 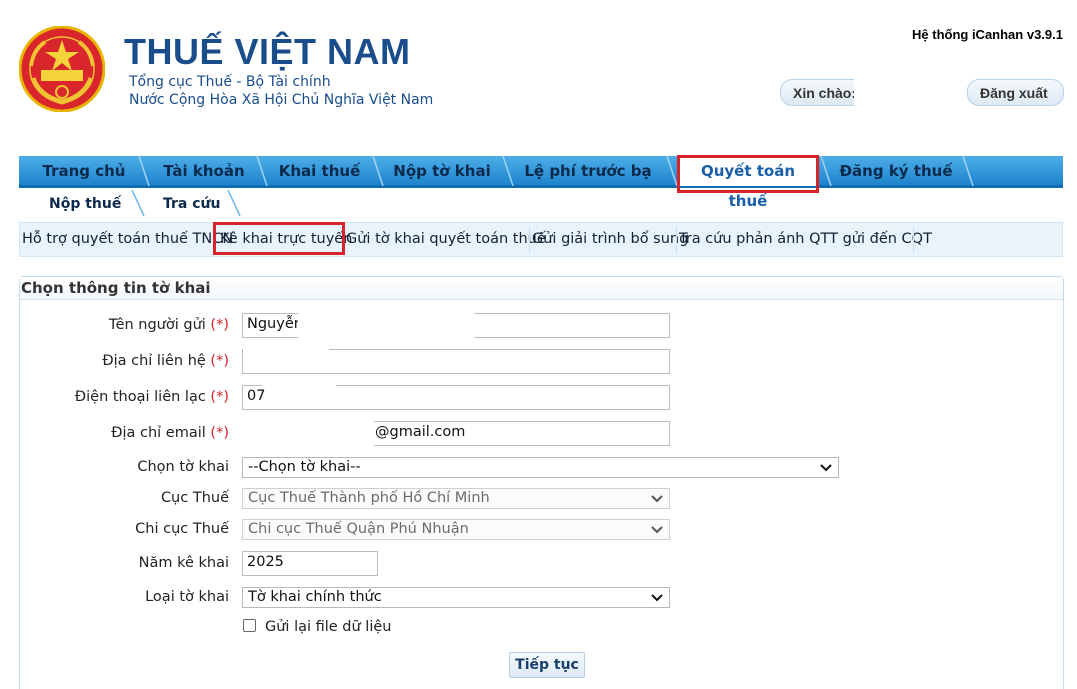 I want to click on tax-emblem-logo, so click(x=62, y=69).